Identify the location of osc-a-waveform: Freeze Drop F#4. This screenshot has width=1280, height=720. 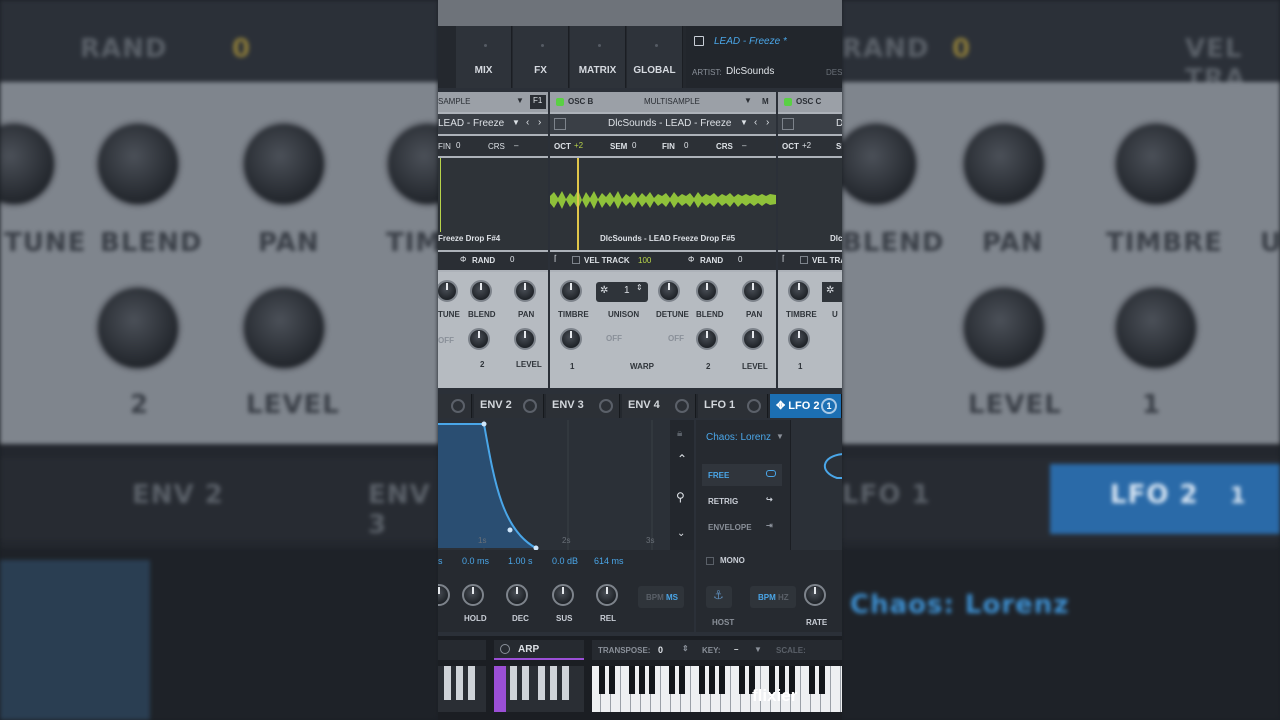
(493, 204).